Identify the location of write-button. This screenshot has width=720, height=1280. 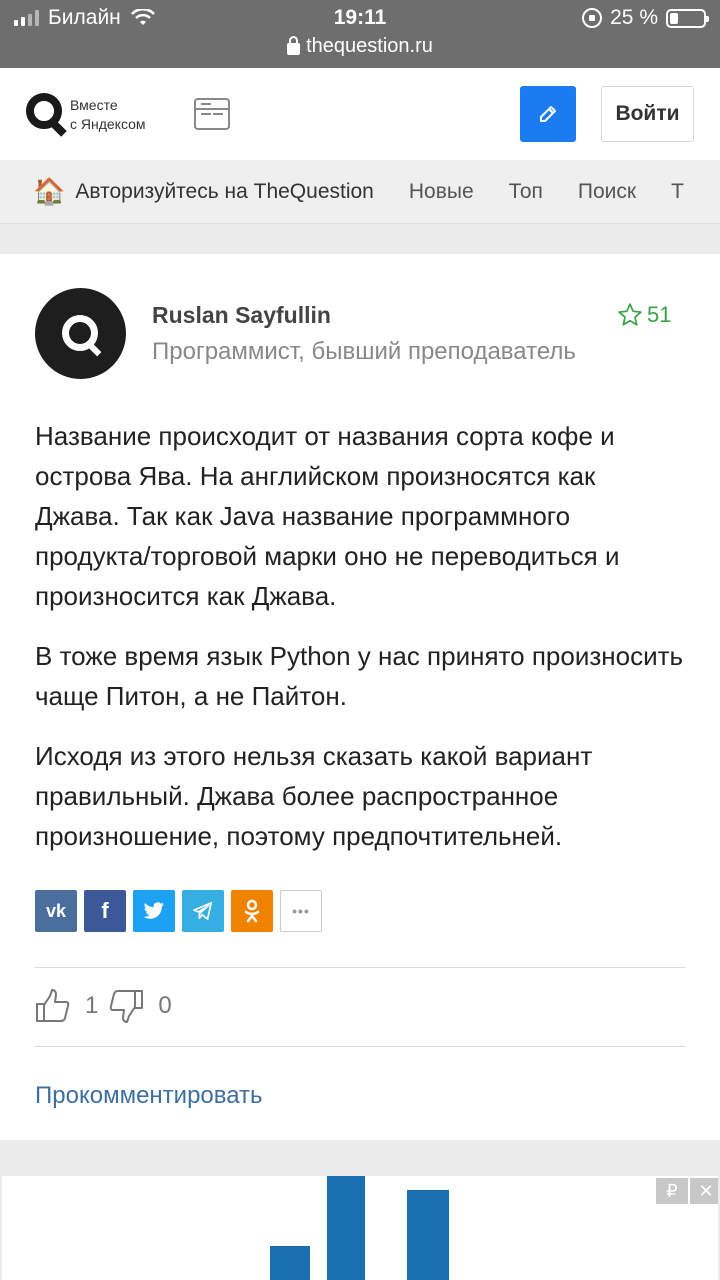
(548, 114).